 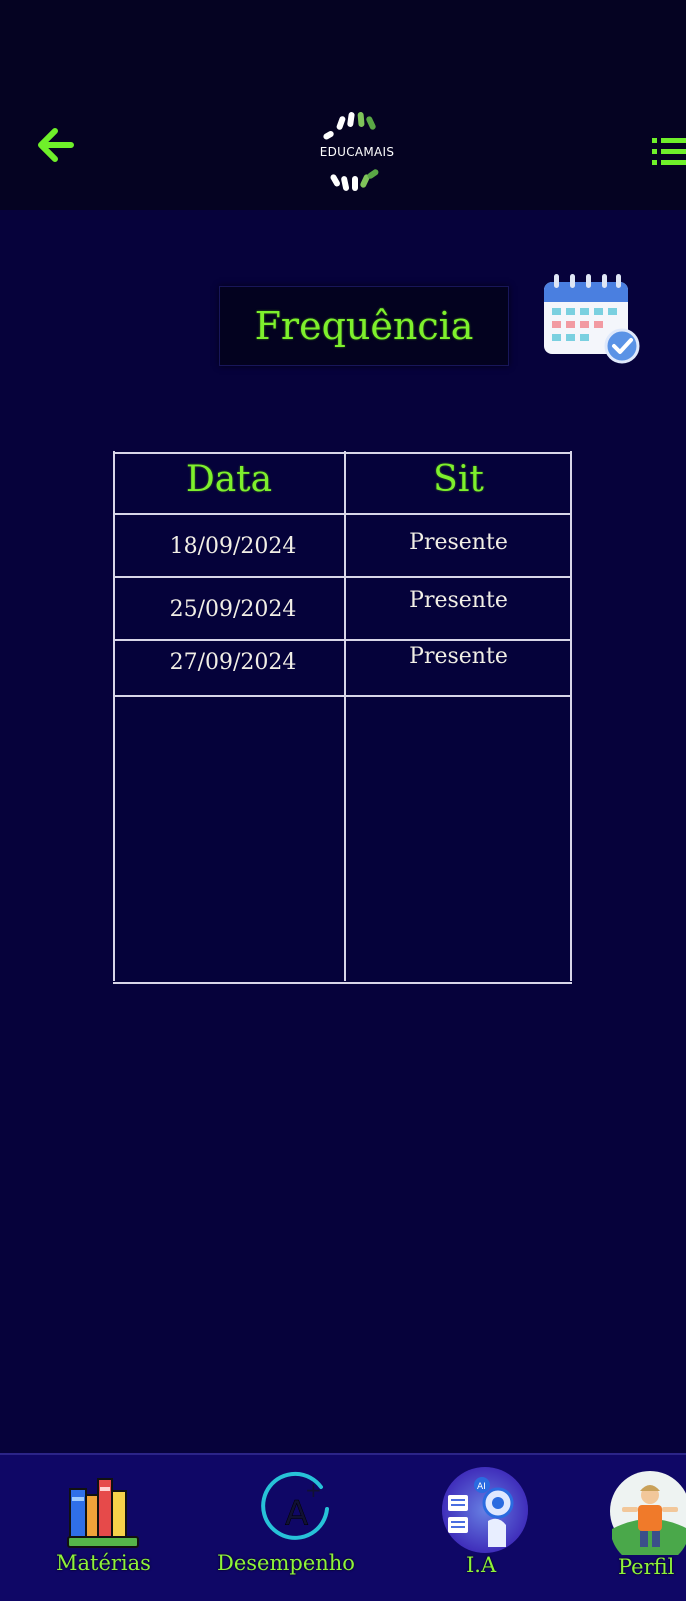 I want to click on profile-avatar-icon, so click(x=648, y=1513).